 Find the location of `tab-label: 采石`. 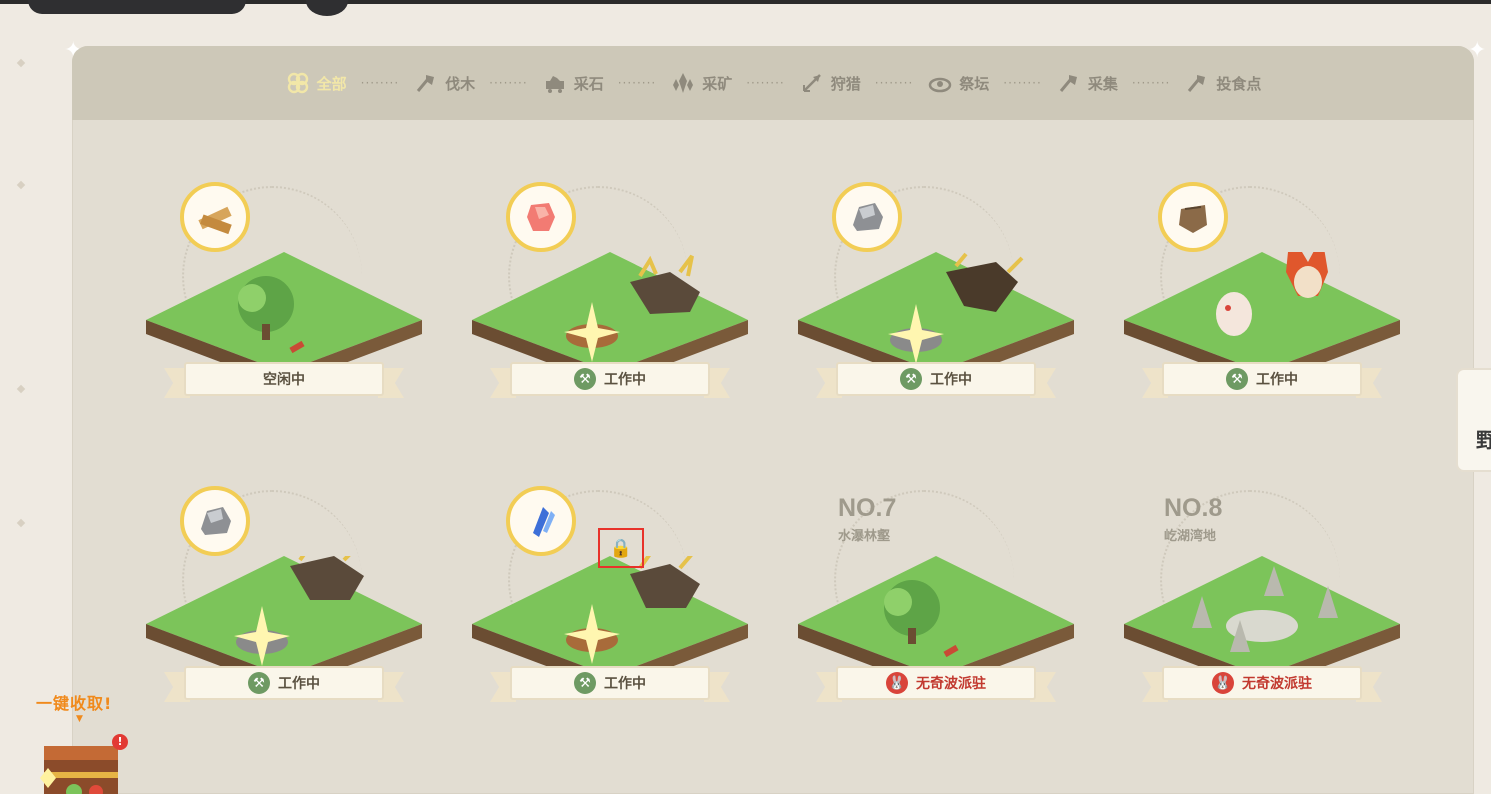

tab-label: 采石 is located at coordinates (588, 83).